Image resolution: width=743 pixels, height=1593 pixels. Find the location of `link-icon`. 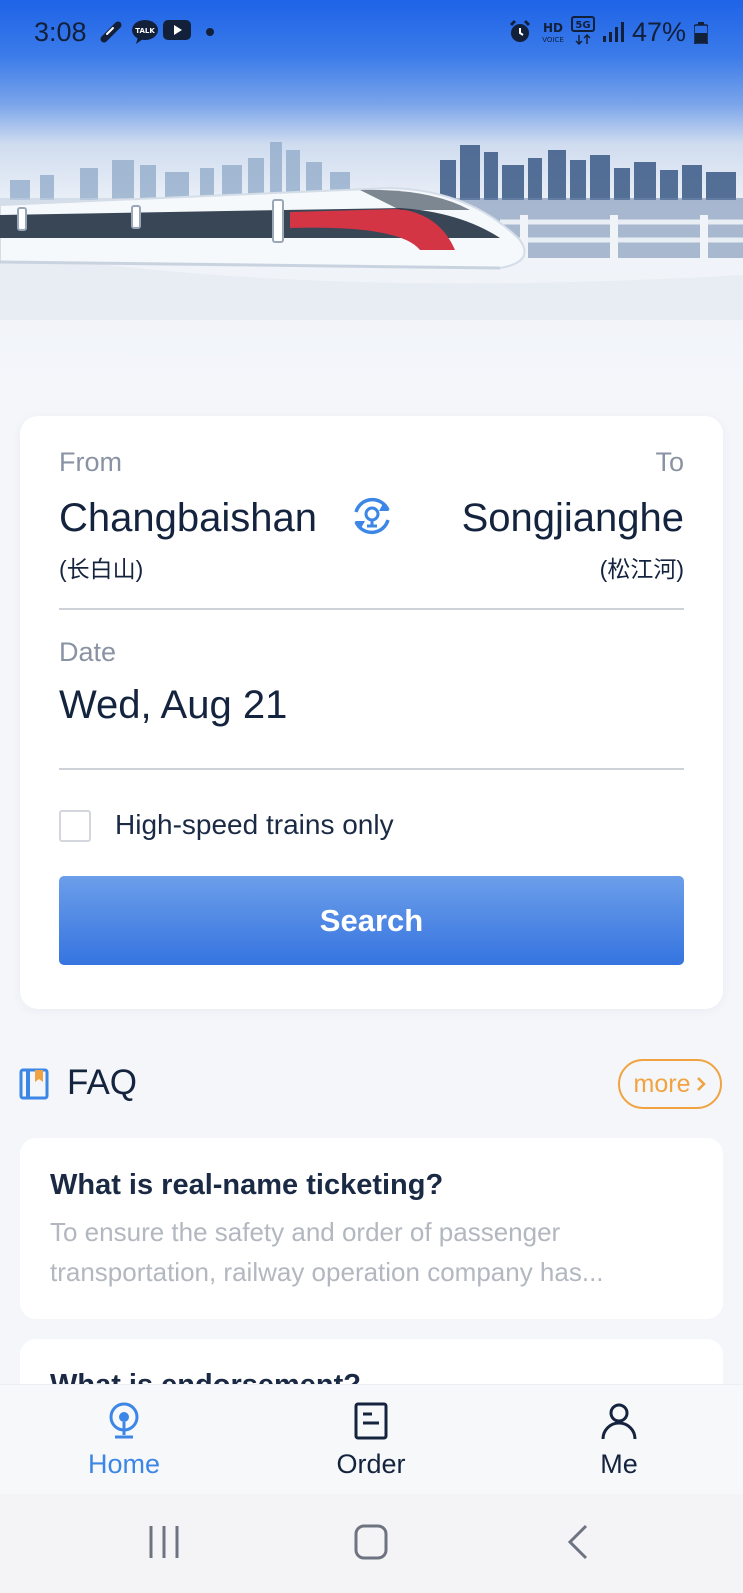

link-icon is located at coordinates (111, 32).